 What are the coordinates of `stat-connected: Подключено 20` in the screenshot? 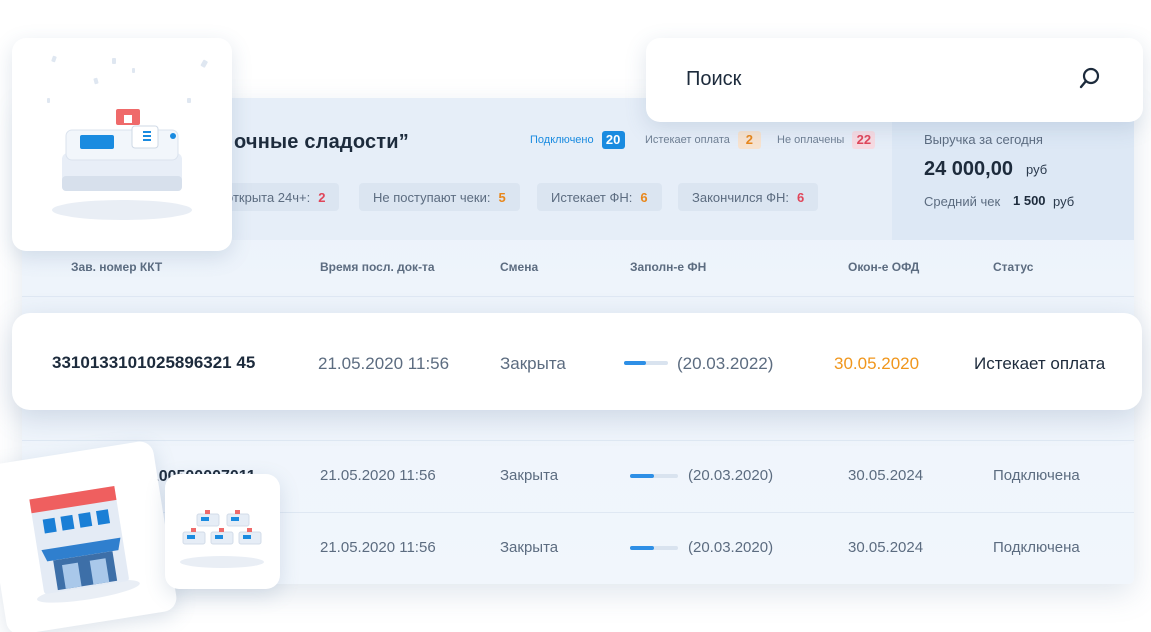 It's located at (577, 140).